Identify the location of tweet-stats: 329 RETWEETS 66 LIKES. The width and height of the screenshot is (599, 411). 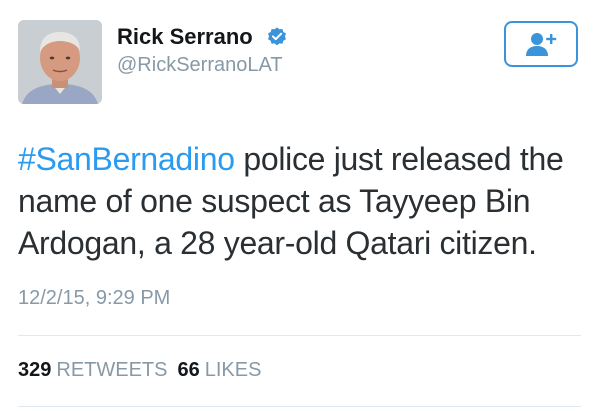
(139, 370).